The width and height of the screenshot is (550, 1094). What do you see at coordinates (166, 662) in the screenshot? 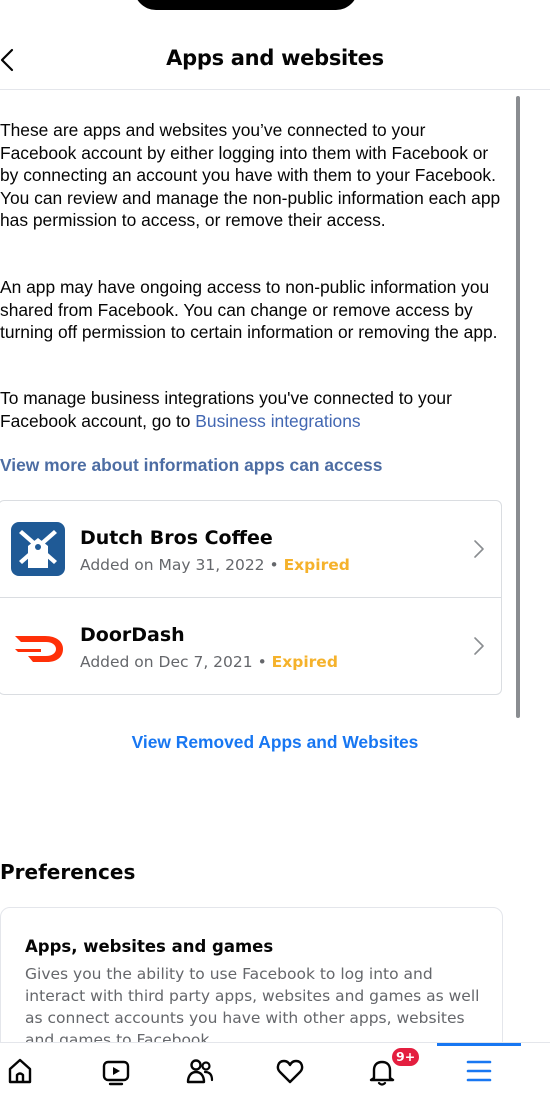
I see `added-date-text: Added on Dec 7, 2021` at bounding box center [166, 662].